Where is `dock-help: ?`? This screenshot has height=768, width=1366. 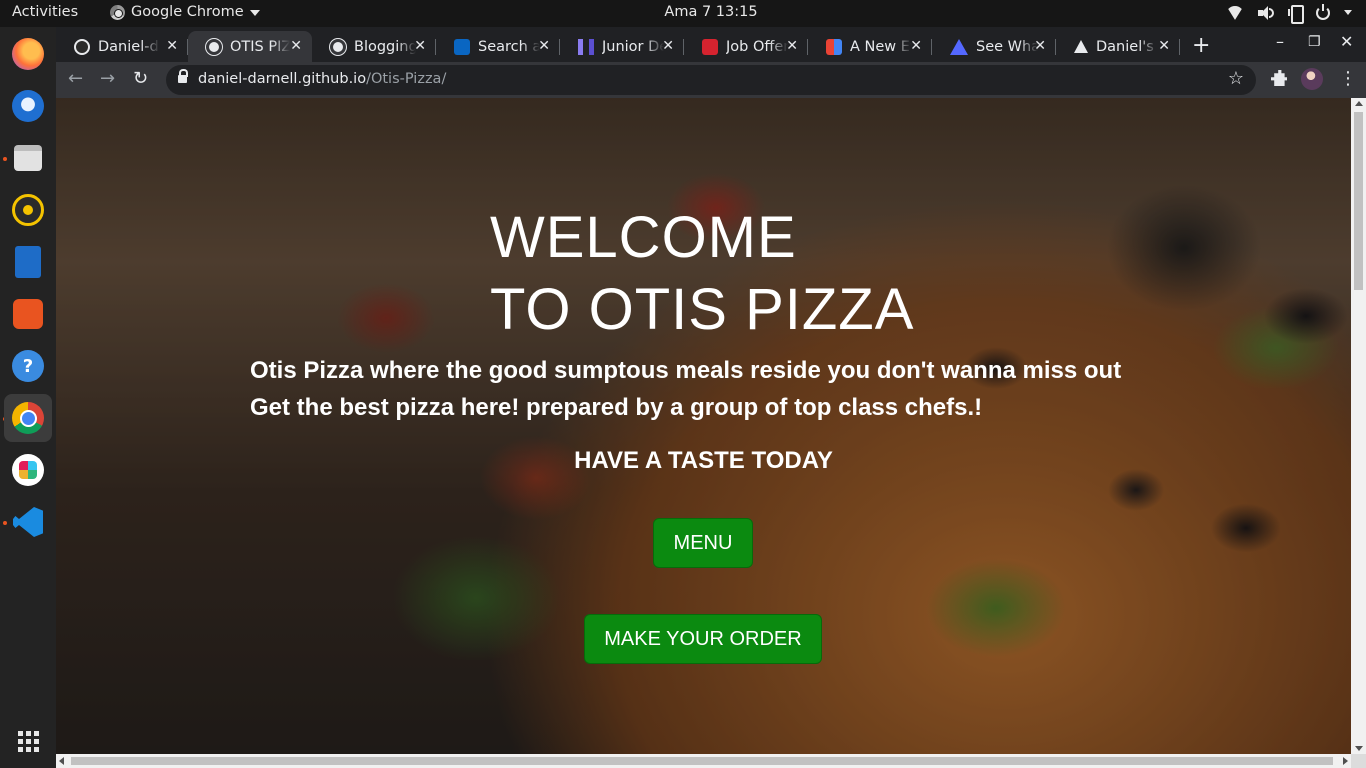
dock-help: ? is located at coordinates (28, 366).